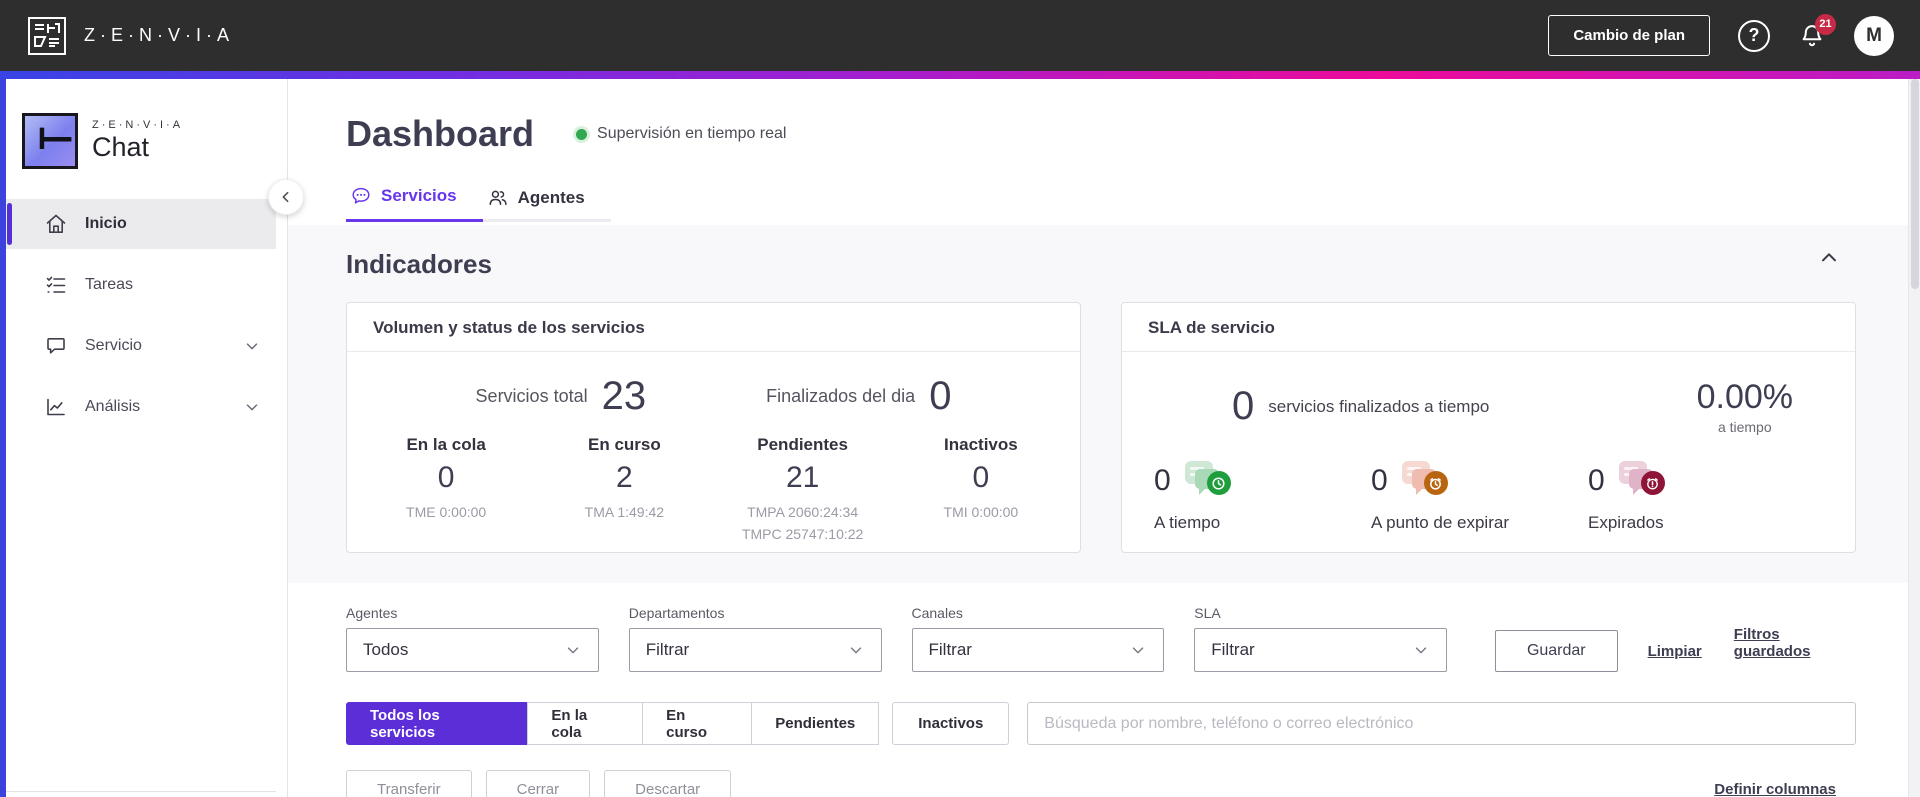  Describe the element at coordinates (138, 125) in the screenshot. I see `product-brand-text: Z·E·N·V·I·A` at that location.